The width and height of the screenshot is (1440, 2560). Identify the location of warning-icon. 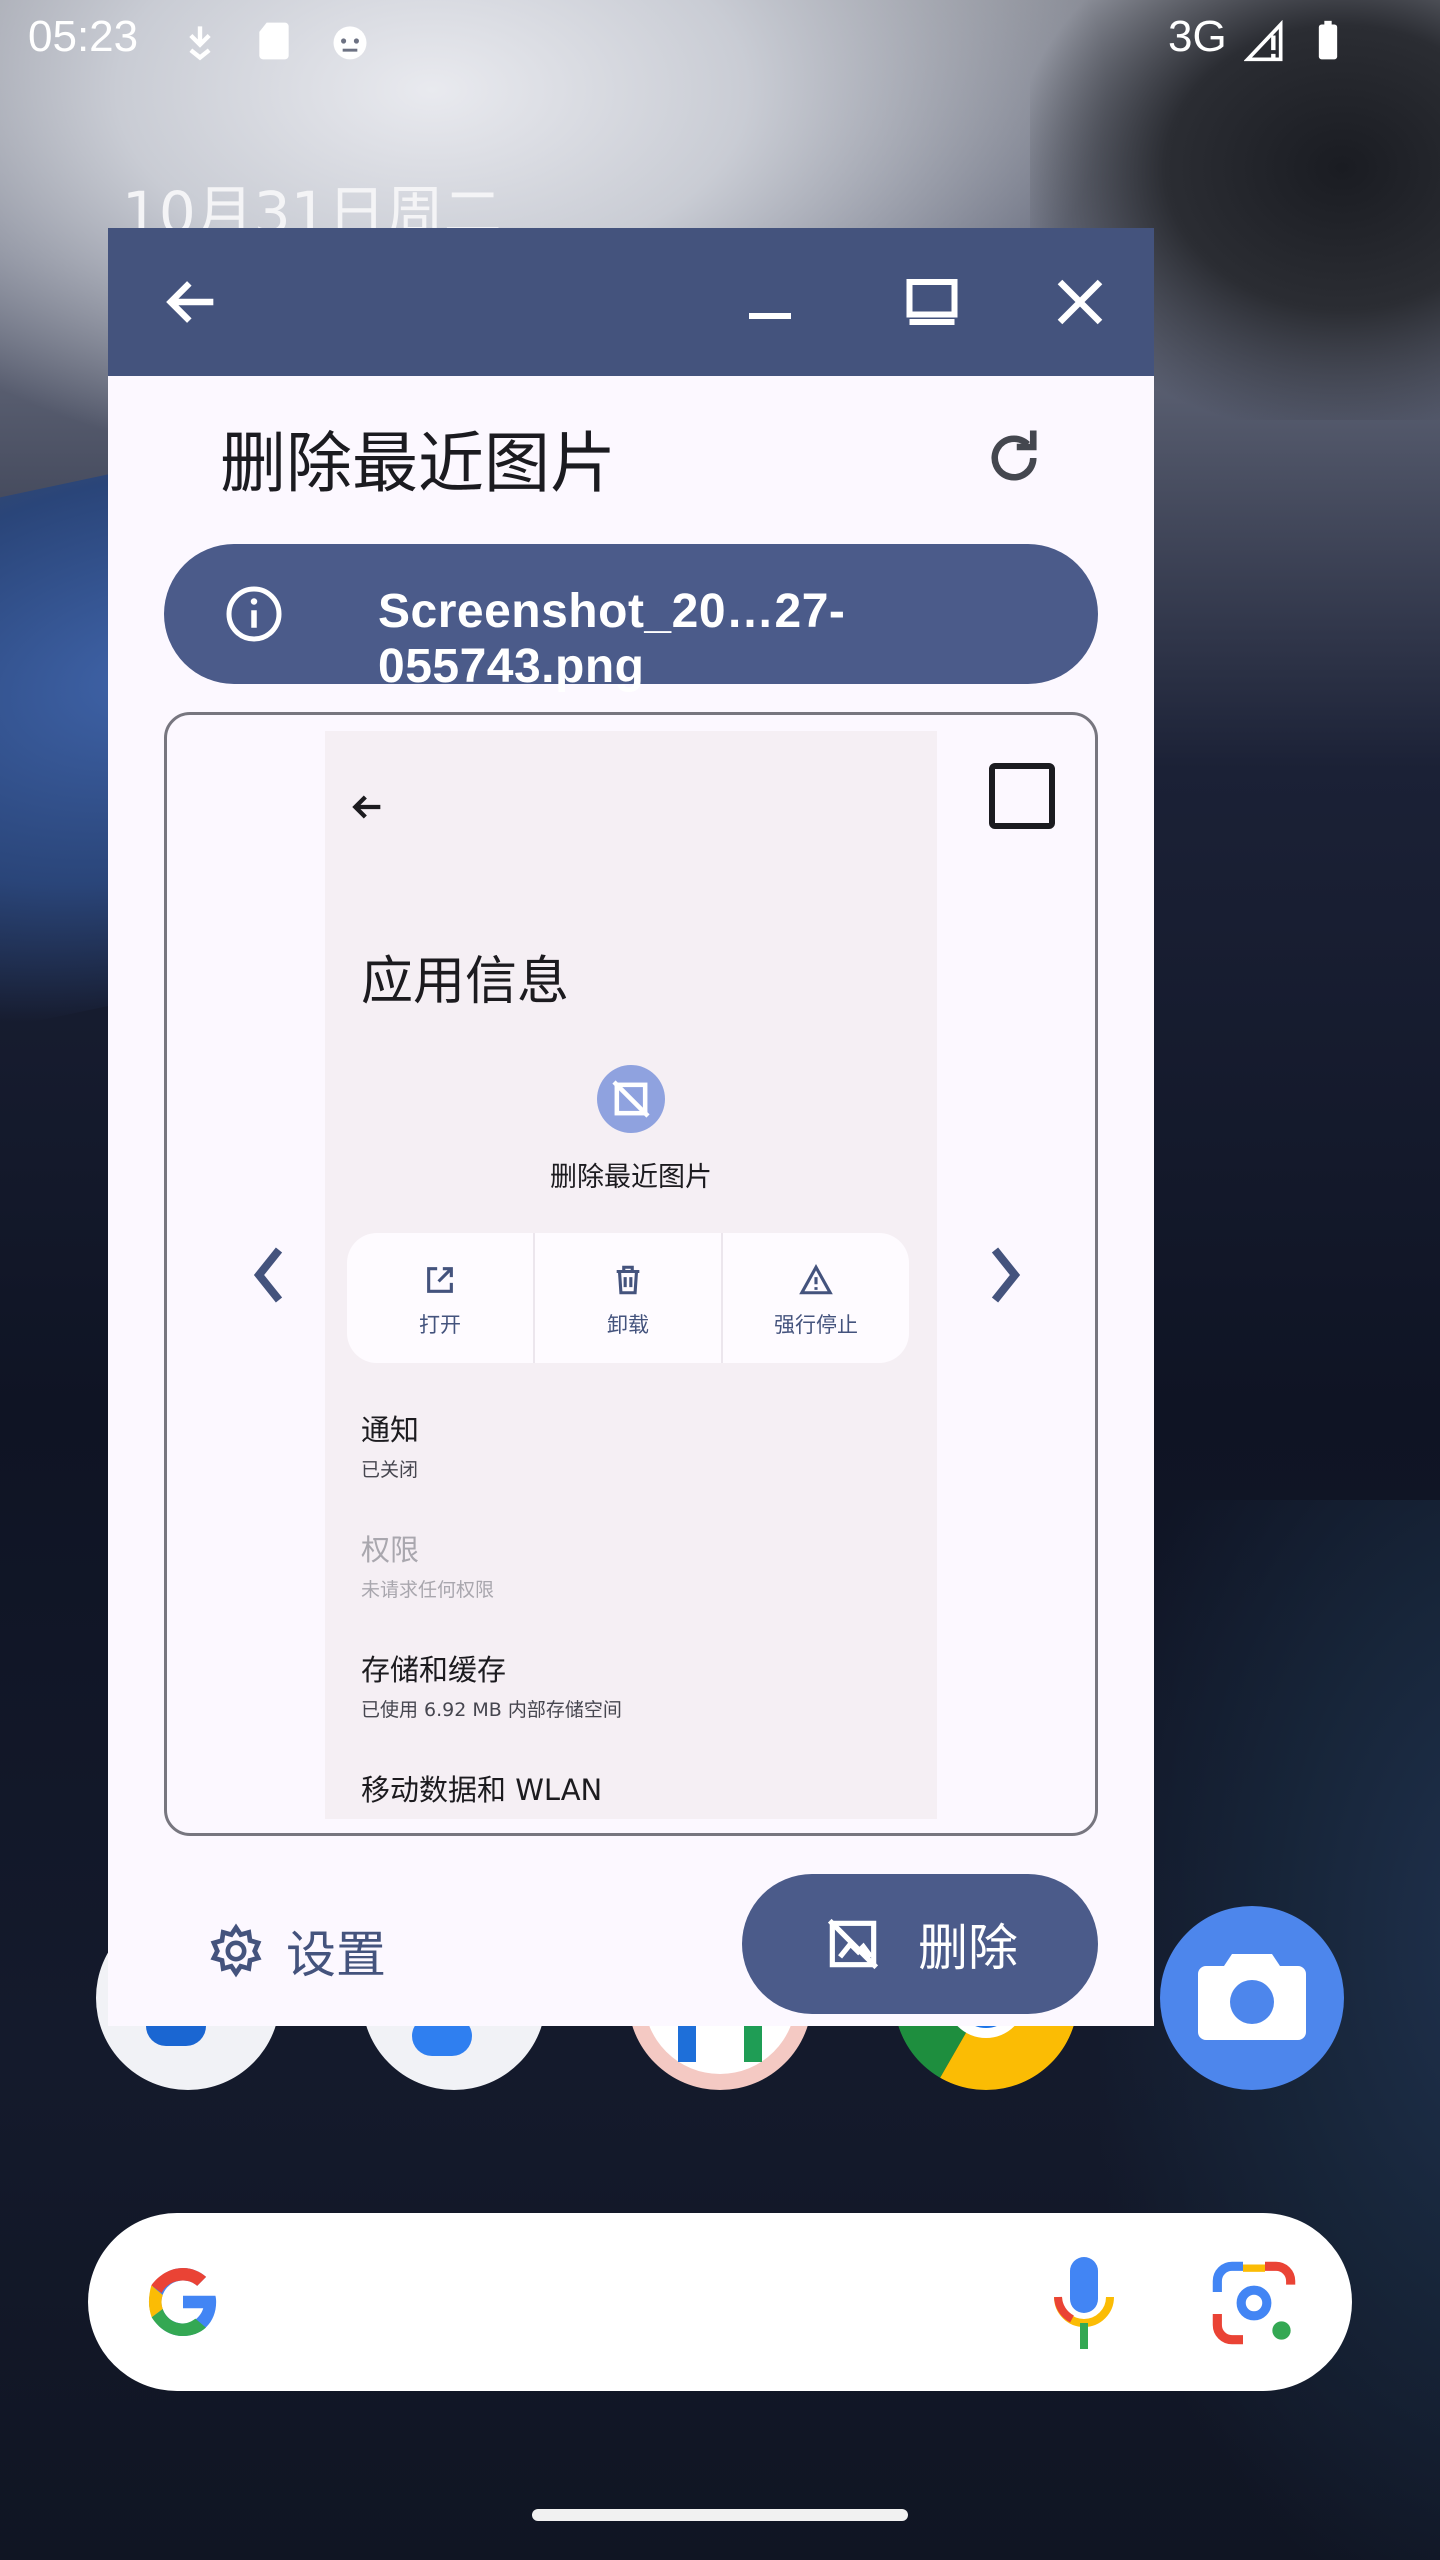
(816, 1279).